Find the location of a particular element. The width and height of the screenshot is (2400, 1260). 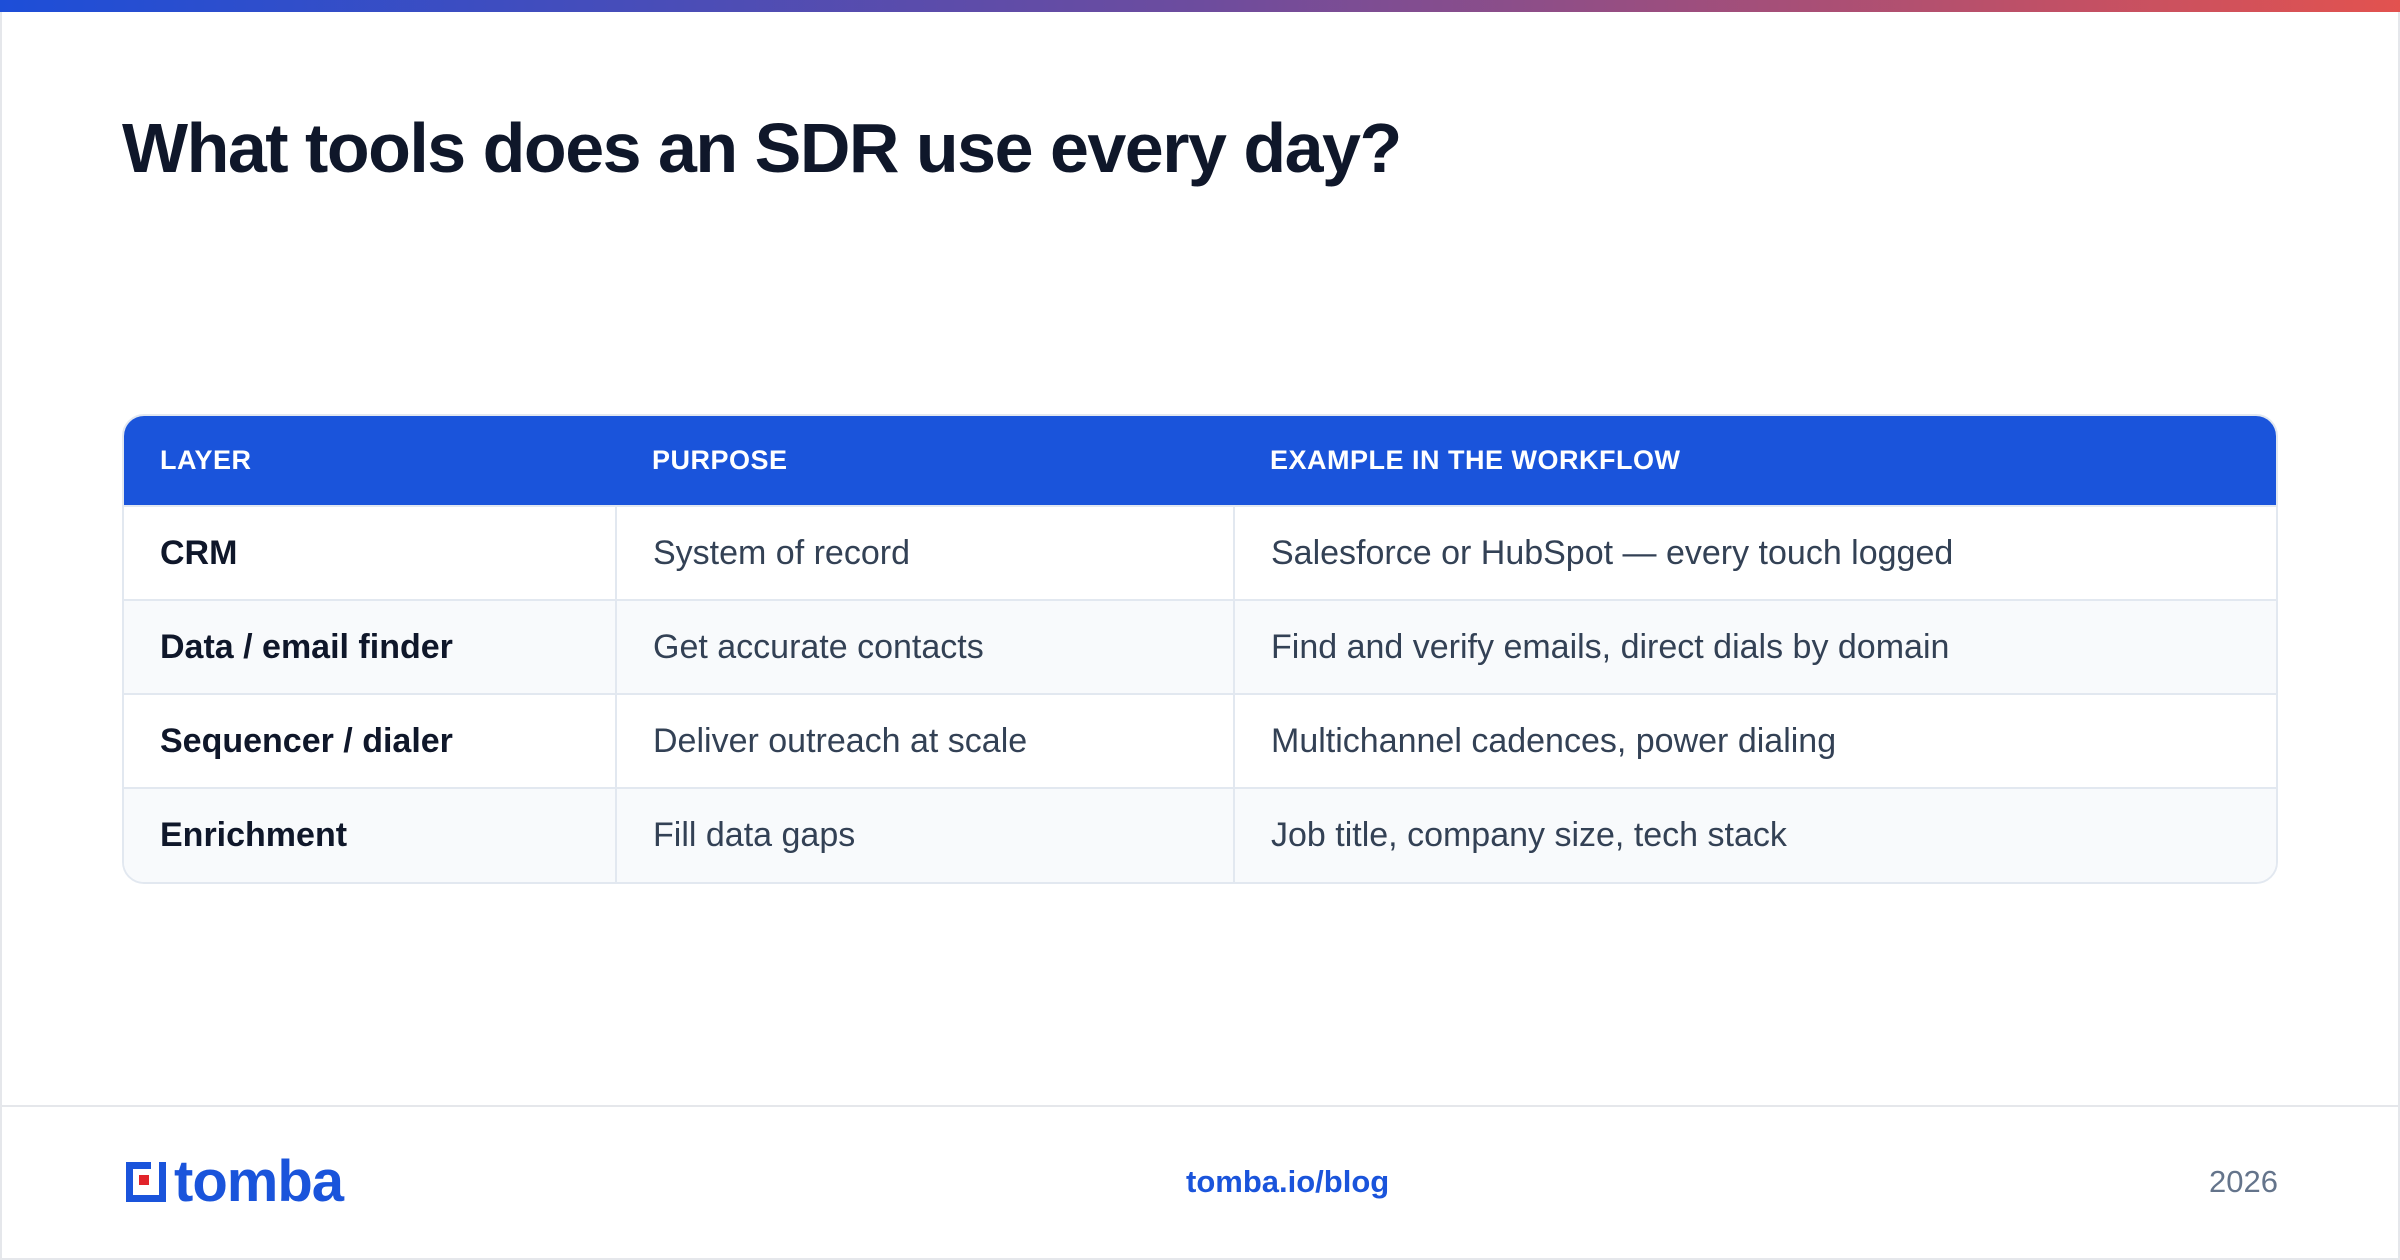

layer-cell: Data / email finder is located at coordinates (370, 646).